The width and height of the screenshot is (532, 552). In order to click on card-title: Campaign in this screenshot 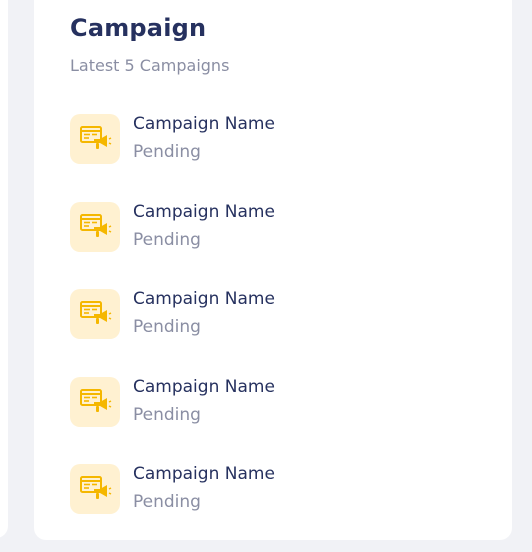, I will do `click(138, 28)`.